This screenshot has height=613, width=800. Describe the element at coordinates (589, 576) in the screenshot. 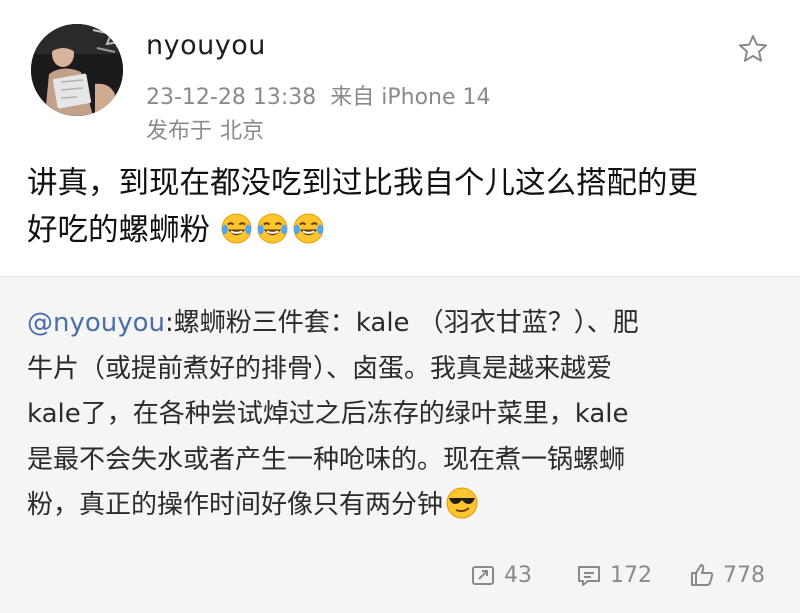

I see `comment-icon` at that location.